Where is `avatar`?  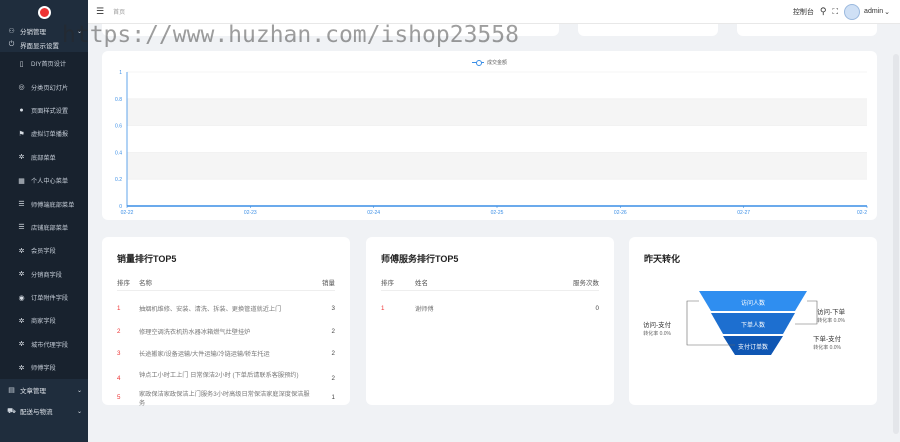 avatar is located at coordinates (852, 11).